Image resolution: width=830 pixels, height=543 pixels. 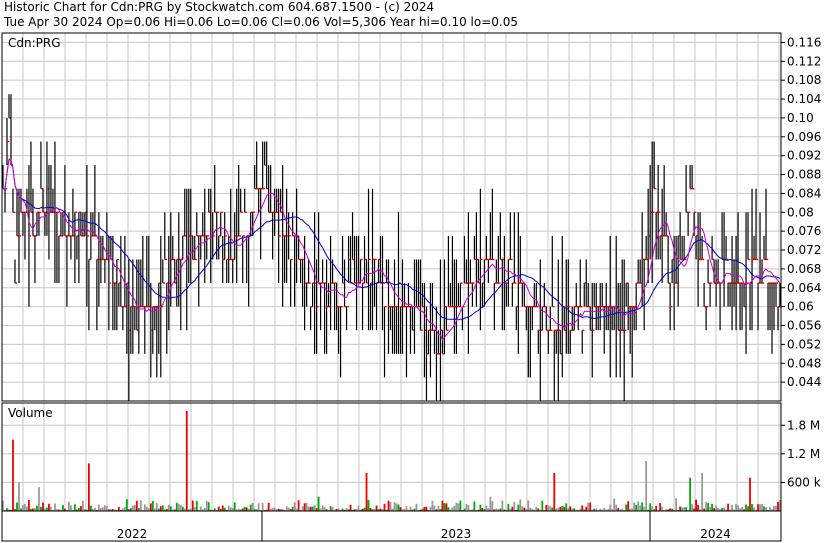 I want to click on price-tick-label: 0.072, so click(x=804, y=250).